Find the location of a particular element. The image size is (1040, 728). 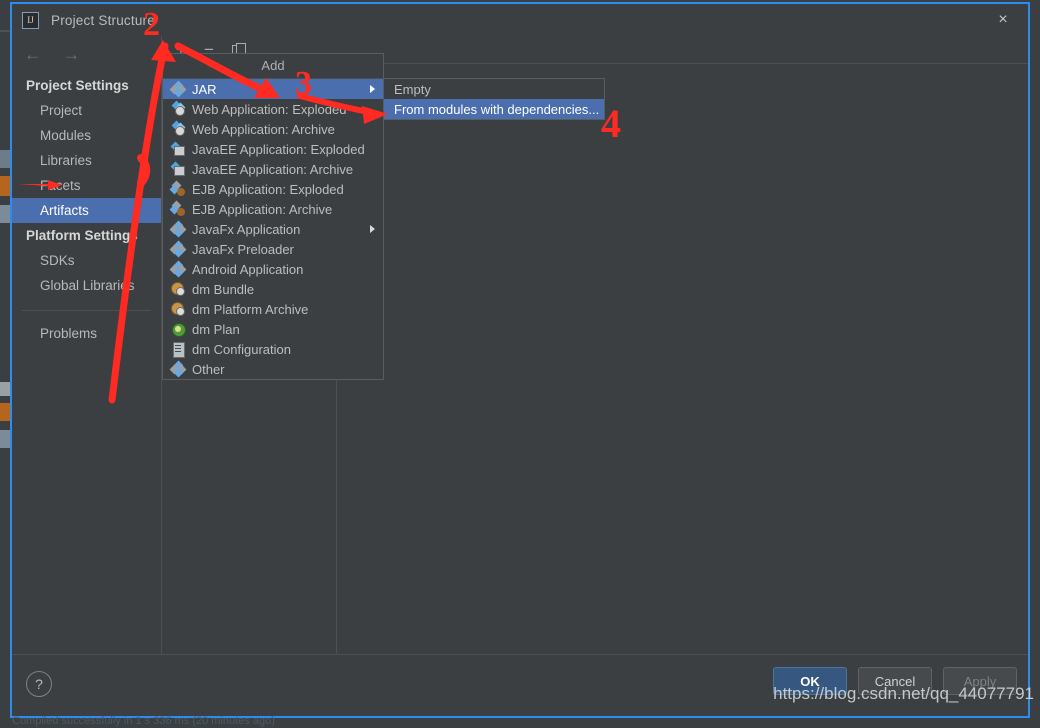

watermark-text: https://blog.csdn.net/qq_44077791 is located at coordinates (903, 693).